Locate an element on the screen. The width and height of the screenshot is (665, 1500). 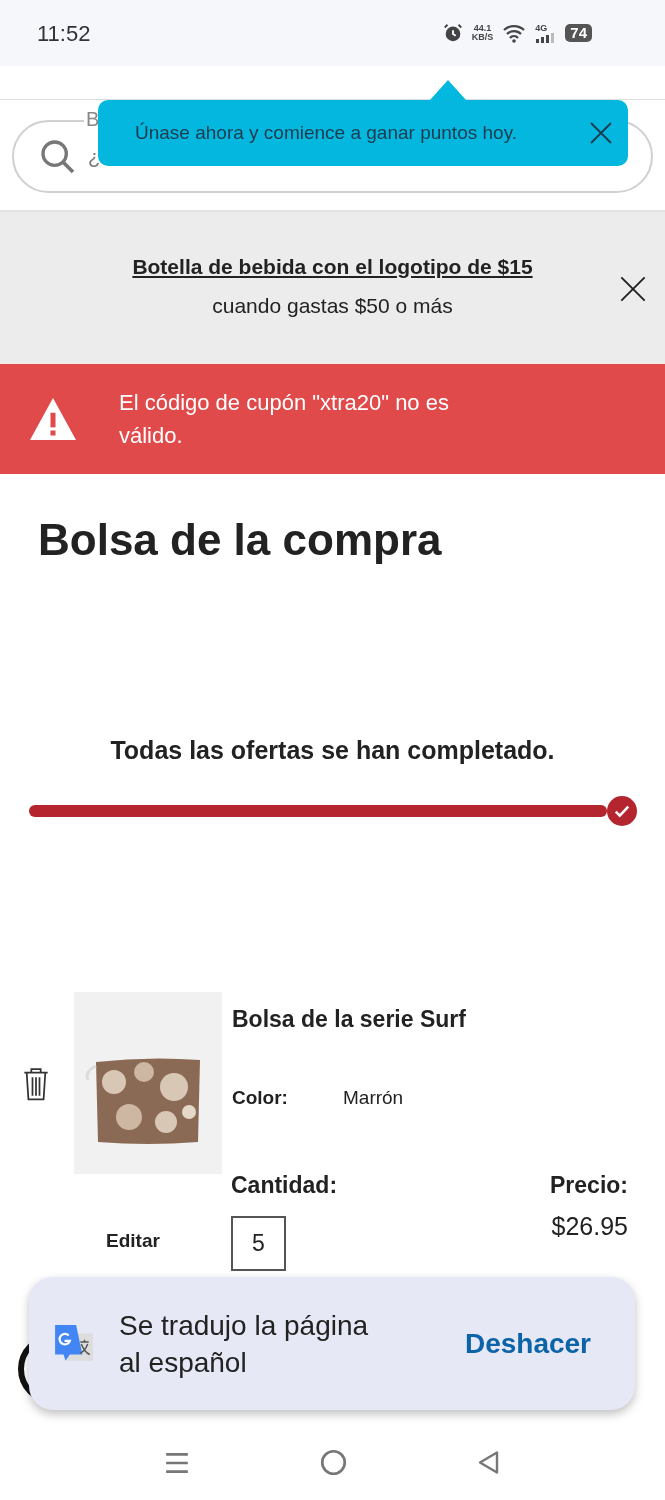
quantity-field: 5 is located at coordinates (258, 1243).